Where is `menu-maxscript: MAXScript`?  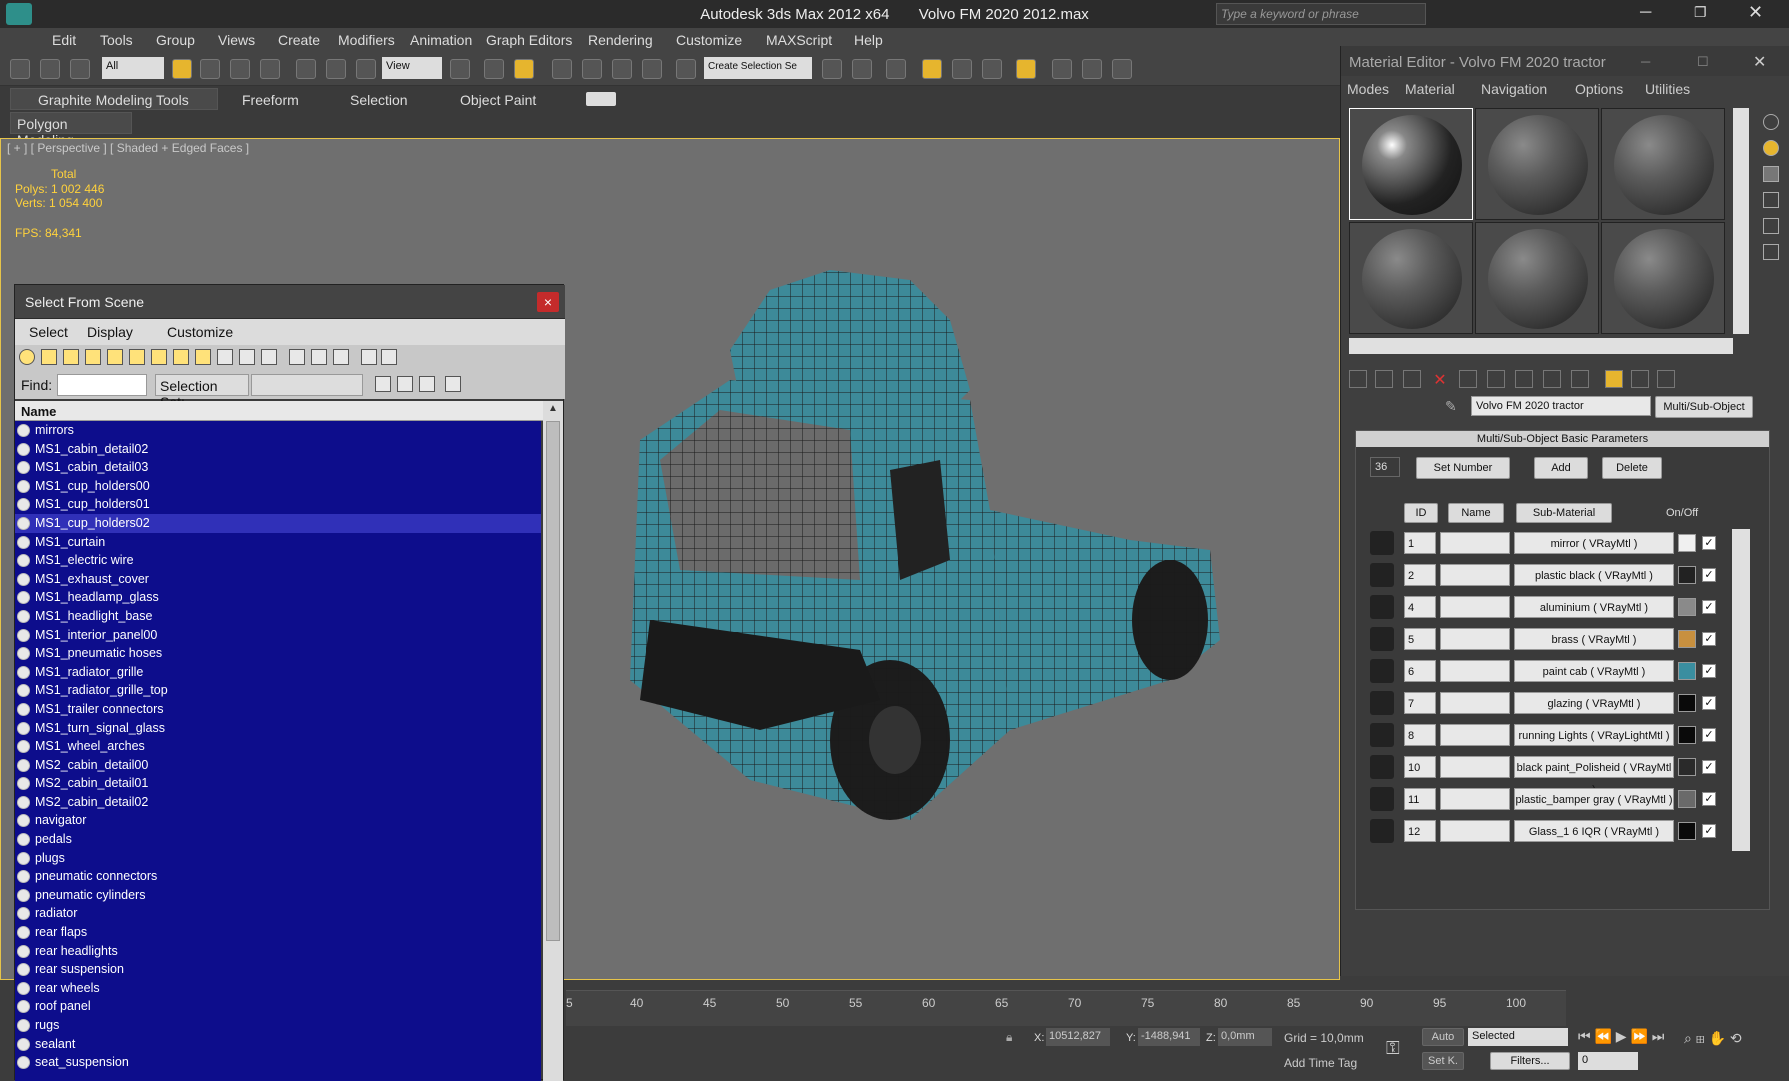
menu-maxscript: MAXScript is located at coordinates (799, 40).